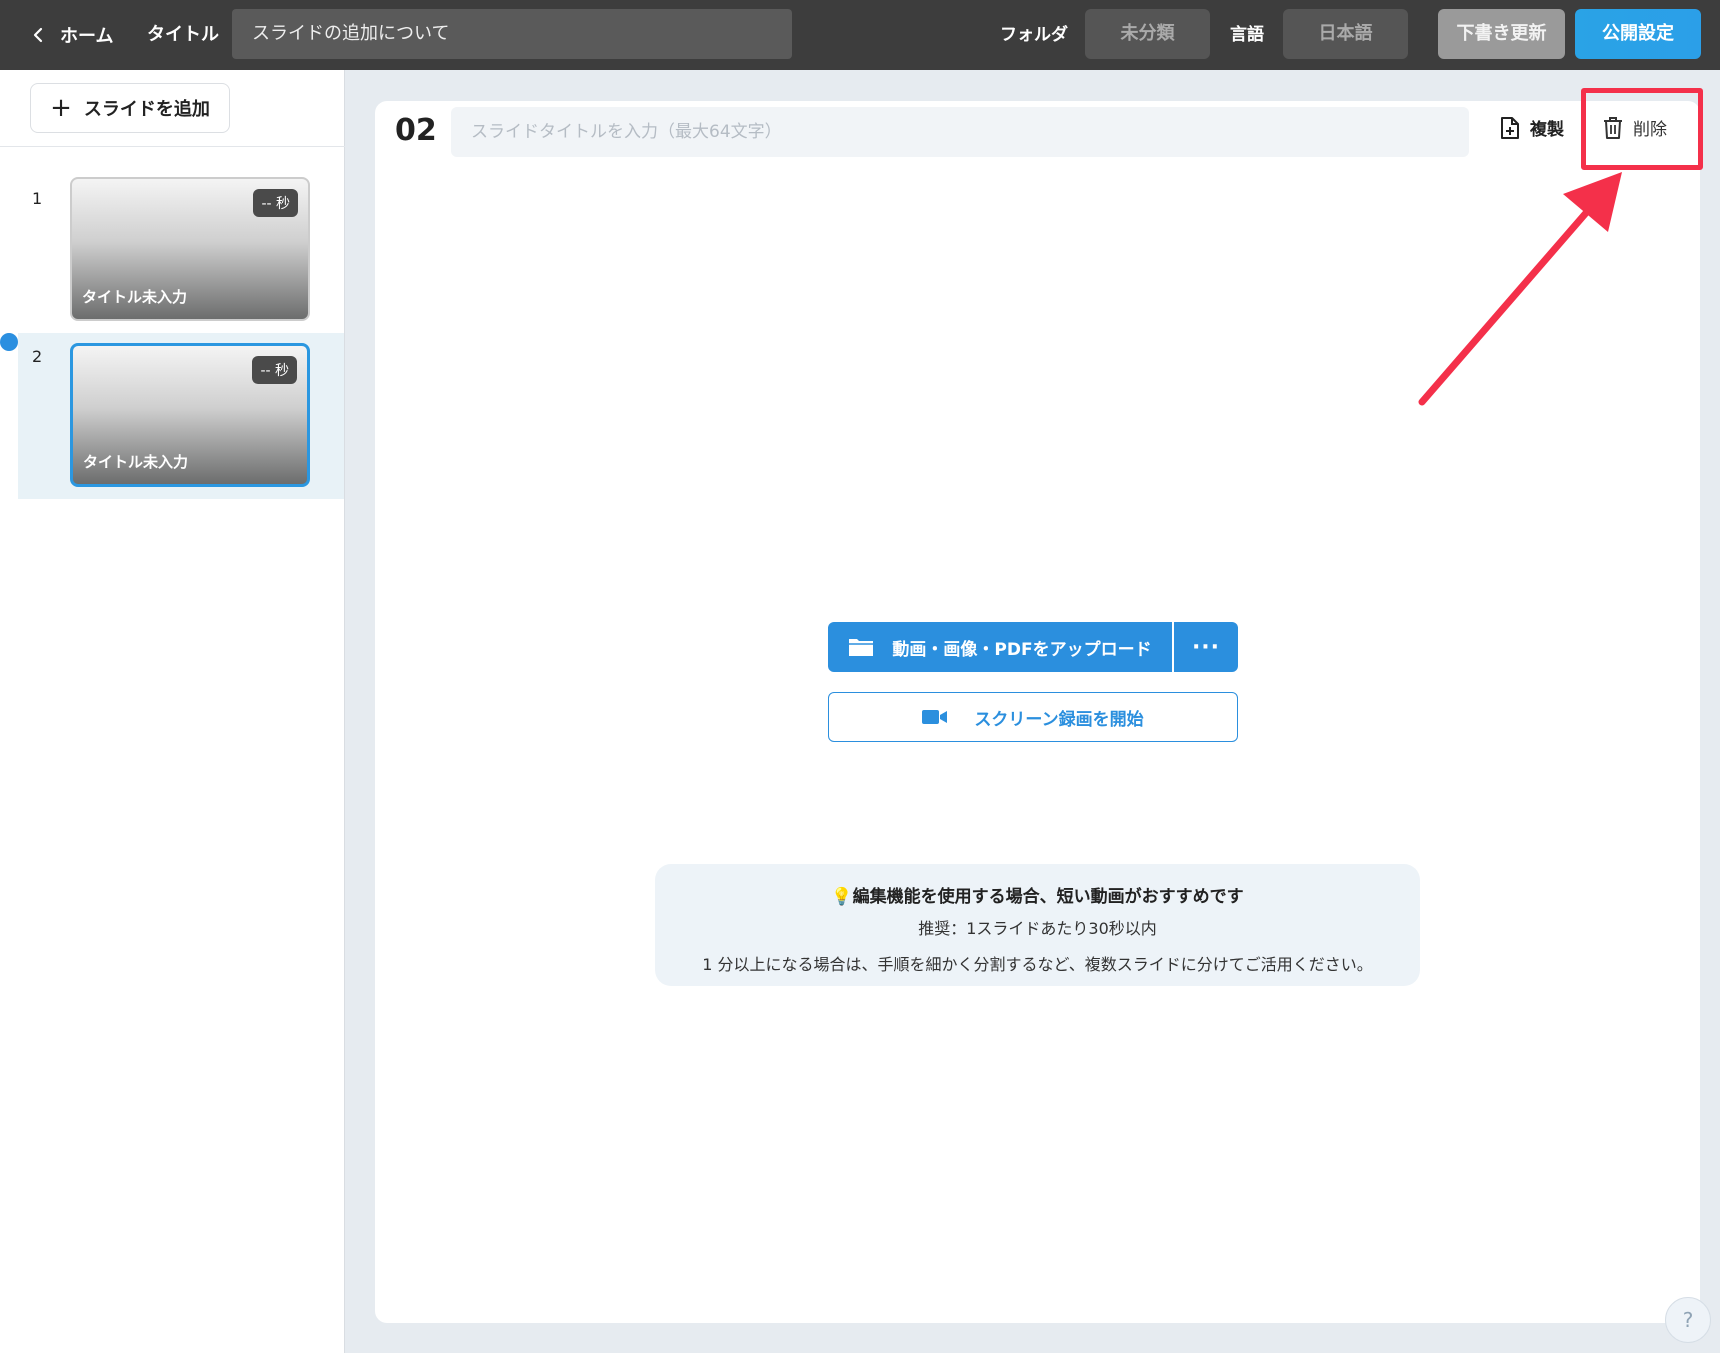  Describe the element at coordinates (1048, 897) in the screenshot. I see `tip-headline: 編集機能を使用する場合、短い動画がおすすめです` at that location.